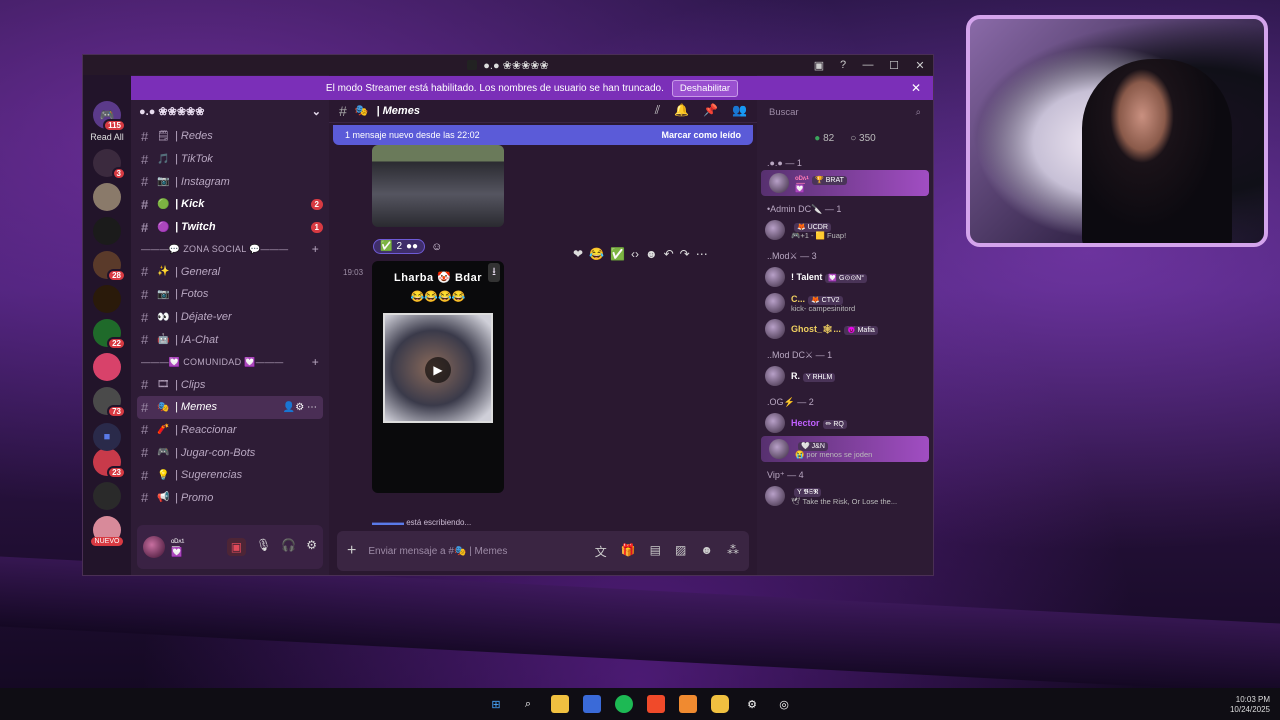  What do you see at coordinates (109, 402) in the screenshot?
I see `server-icon: 73` at bounding box center [109, 402].